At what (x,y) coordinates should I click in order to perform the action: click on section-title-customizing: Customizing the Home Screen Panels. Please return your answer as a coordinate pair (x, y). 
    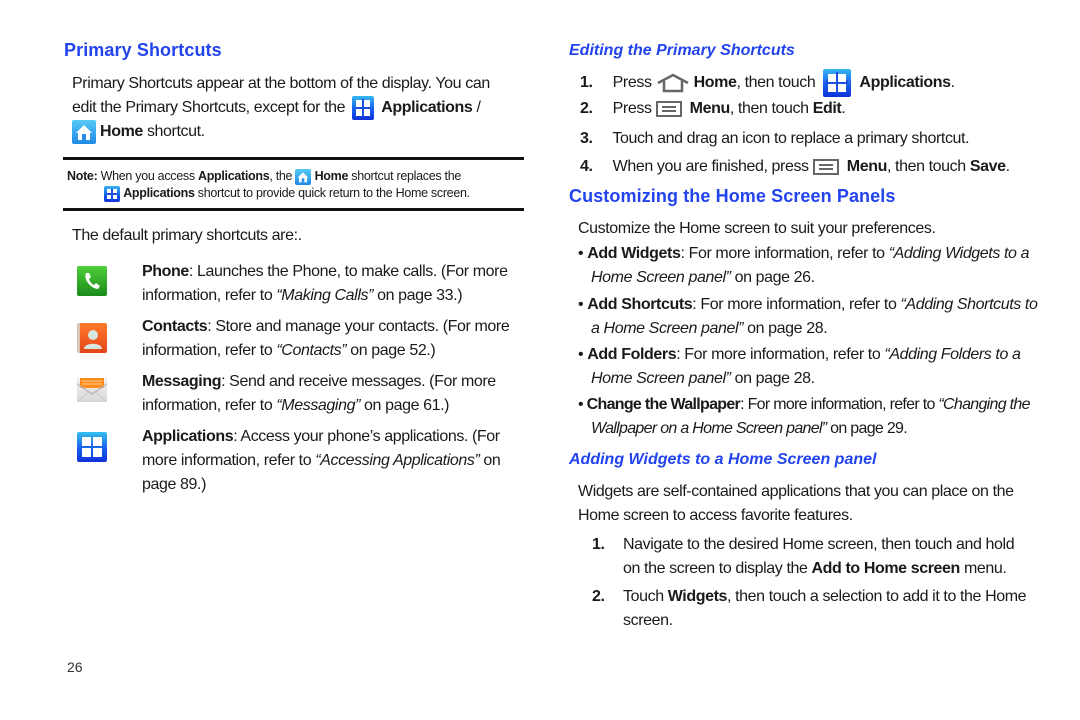
    Looking at the image, I should click on (732, 196).